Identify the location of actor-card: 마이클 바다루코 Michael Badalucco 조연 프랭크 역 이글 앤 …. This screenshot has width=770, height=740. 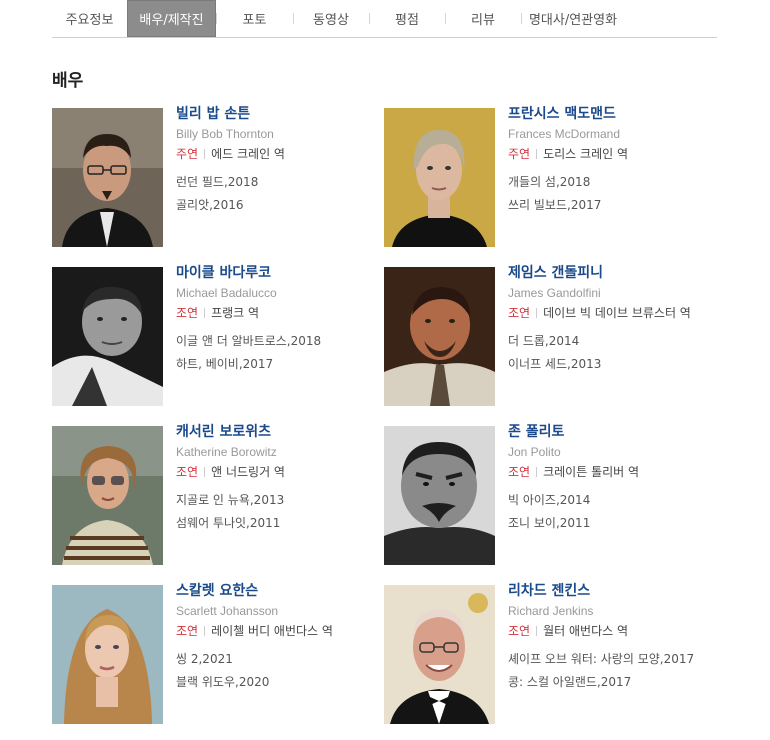
(217, 336).